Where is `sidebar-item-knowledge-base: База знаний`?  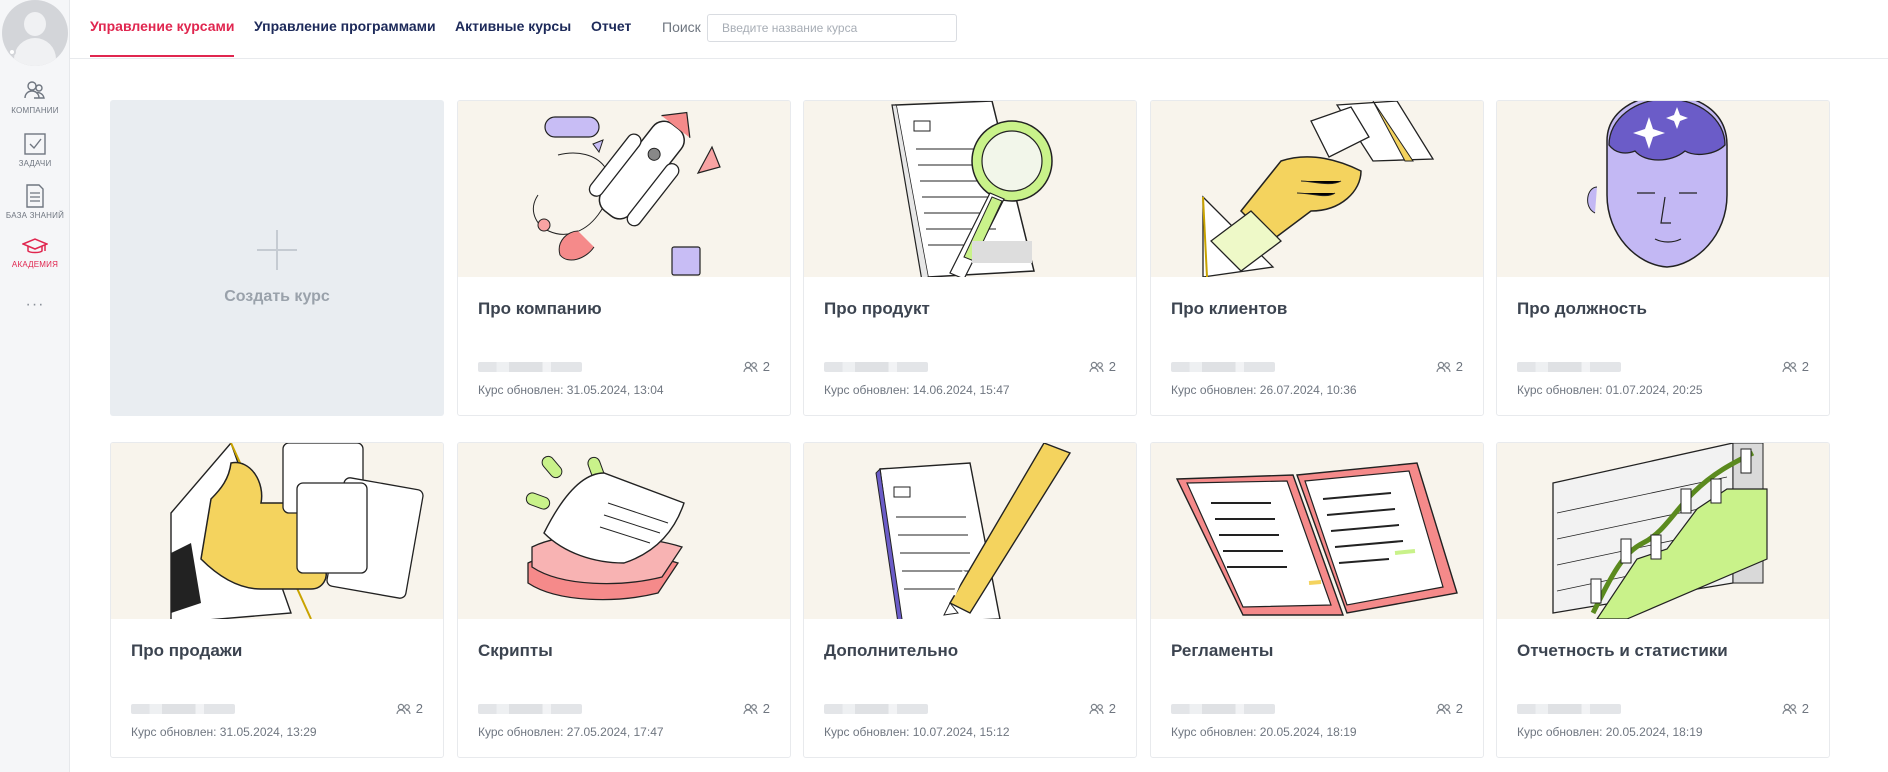
sidebar-item-knowledge-base: База знаний is located at coordinates (35, 201).